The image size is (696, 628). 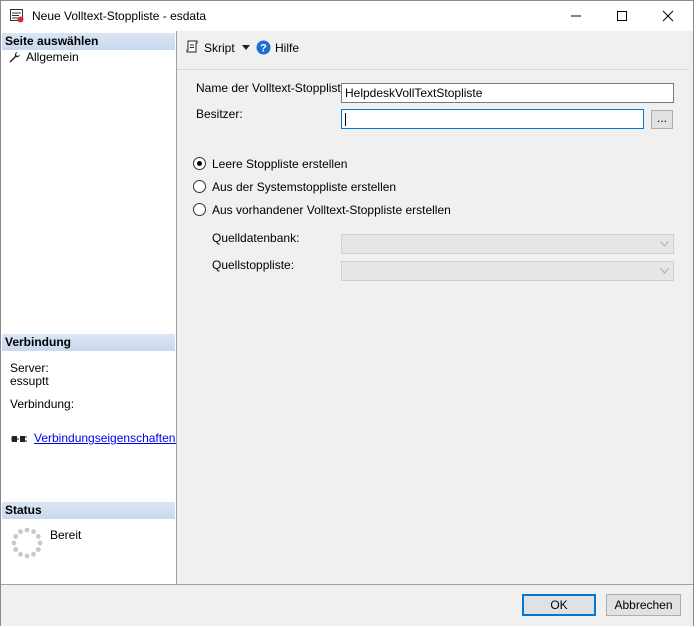 I want to click on radio-existing-stoplist, so click(x=199, y=209).